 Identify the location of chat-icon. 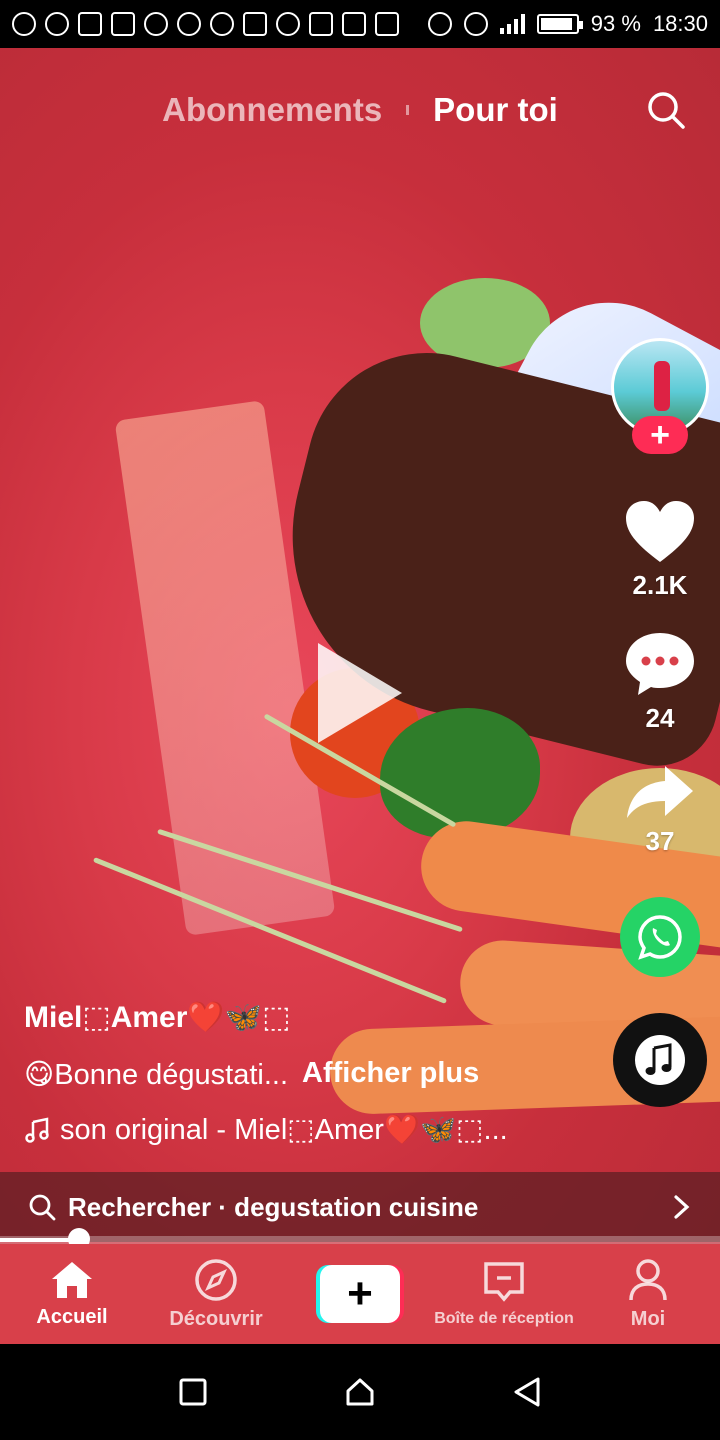
(24, 24).